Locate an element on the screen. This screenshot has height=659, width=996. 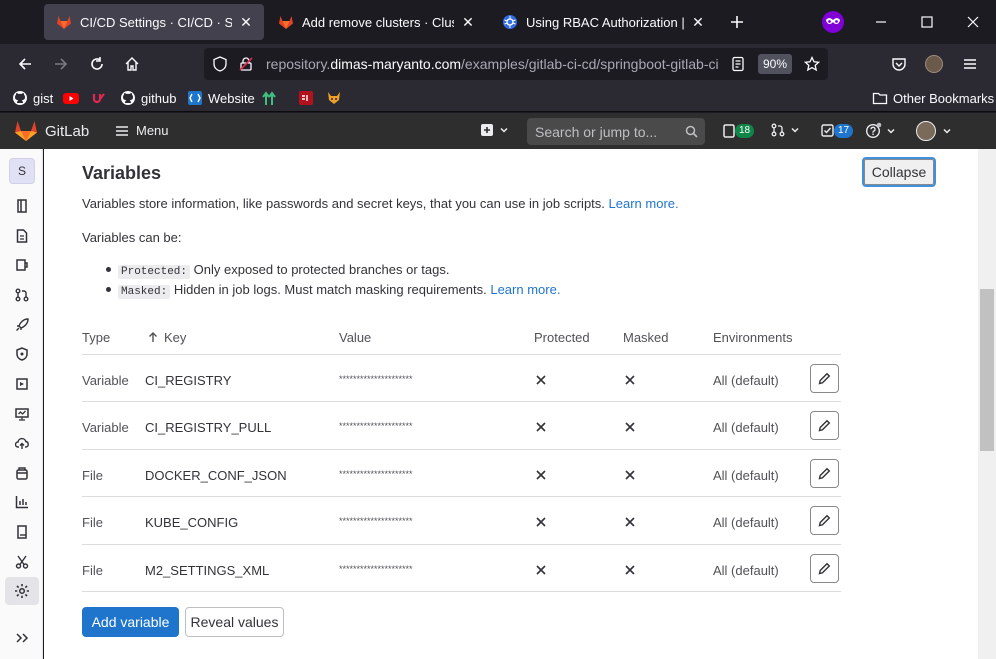
sidebar-item-analytics is located at coordinates (22, 502).